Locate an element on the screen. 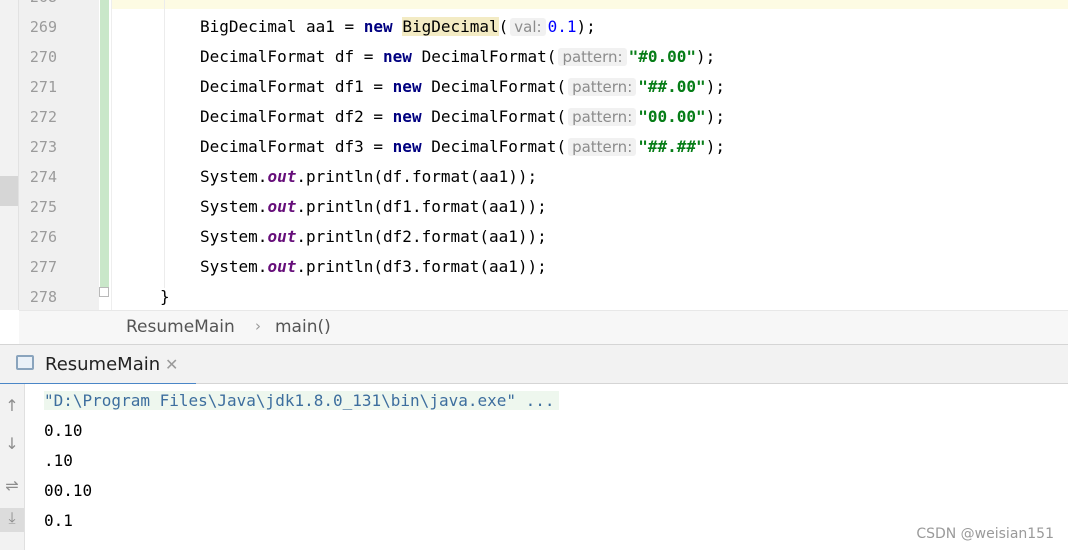 The image size is (1068, 550). number-literal: 0.1 is located at coordinates (562, 26).